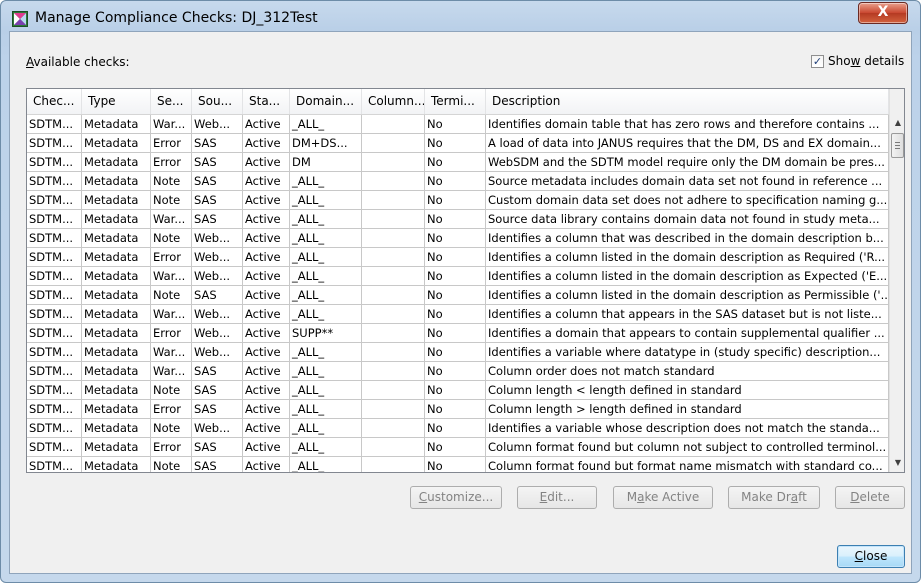 This screenshot has width=921, height=583. What do you see at coordinates (116, 101) in the screenshot?
I see `column-header-type: Type` at bounding box center [116, 101].